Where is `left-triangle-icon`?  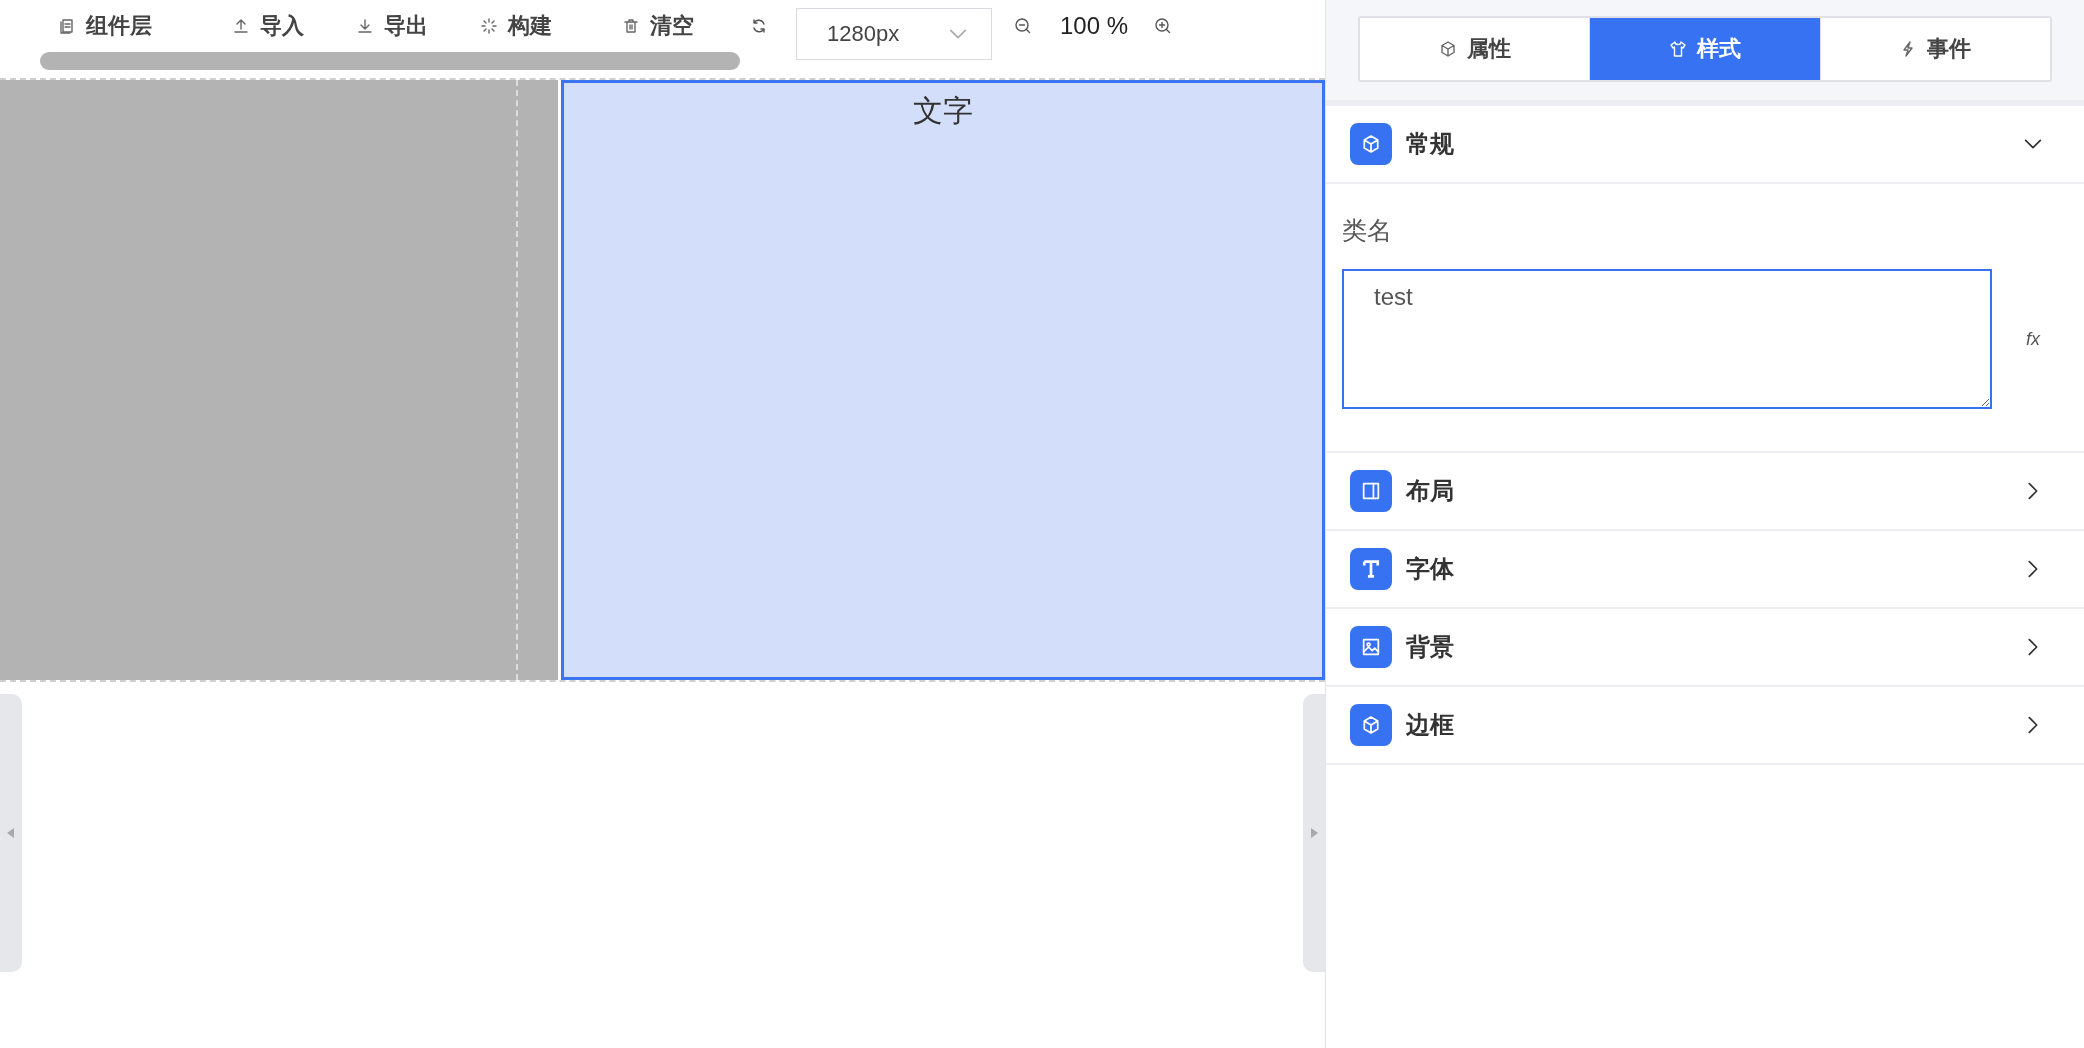
left-triangle-icon is located at coordinates (11, 833).